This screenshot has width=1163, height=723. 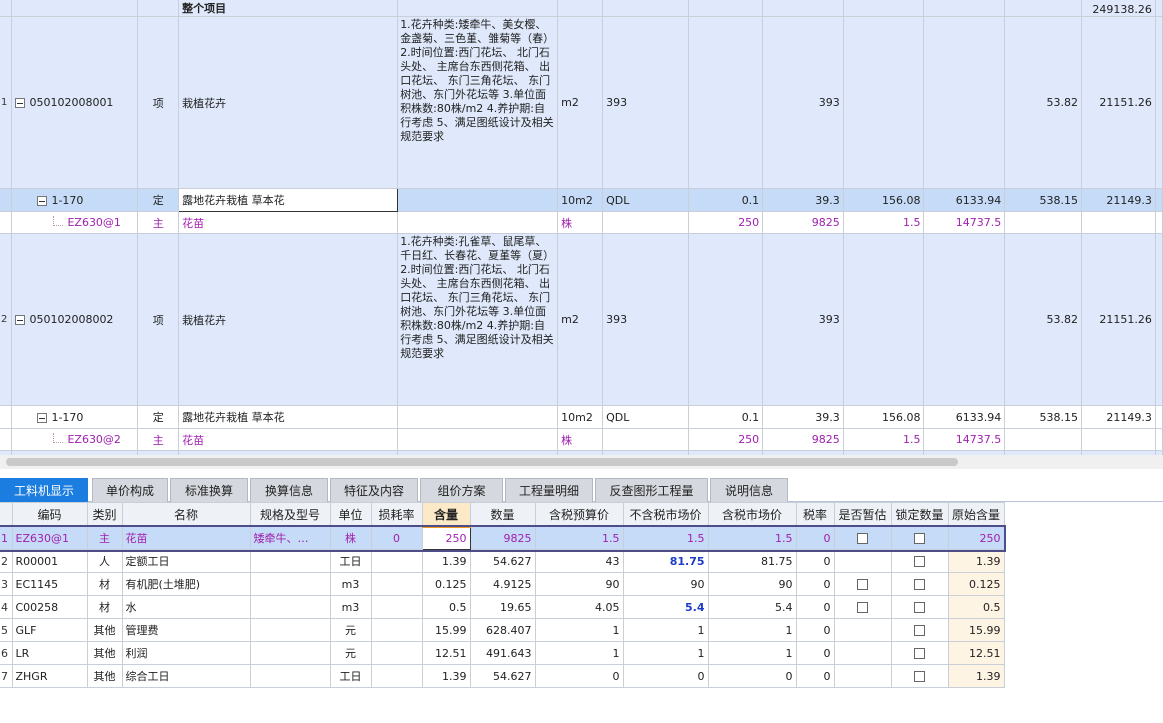 I want to click on name-cell: 定额工日, so click(x=186, y=561).